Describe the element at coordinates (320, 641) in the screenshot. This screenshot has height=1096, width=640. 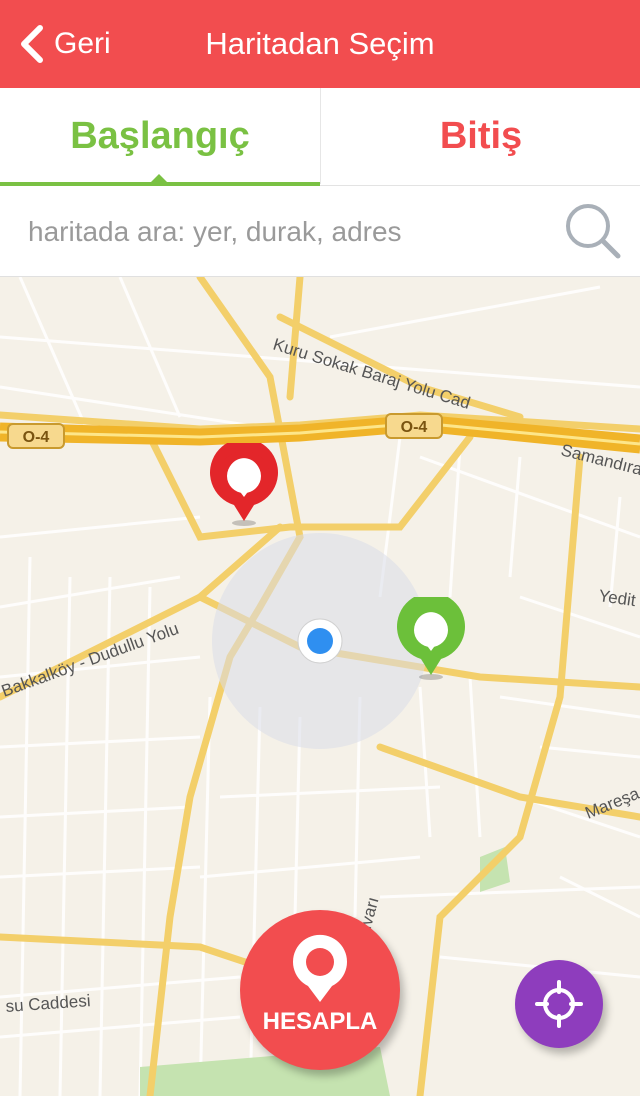
I see `current-location-icon` at that location.